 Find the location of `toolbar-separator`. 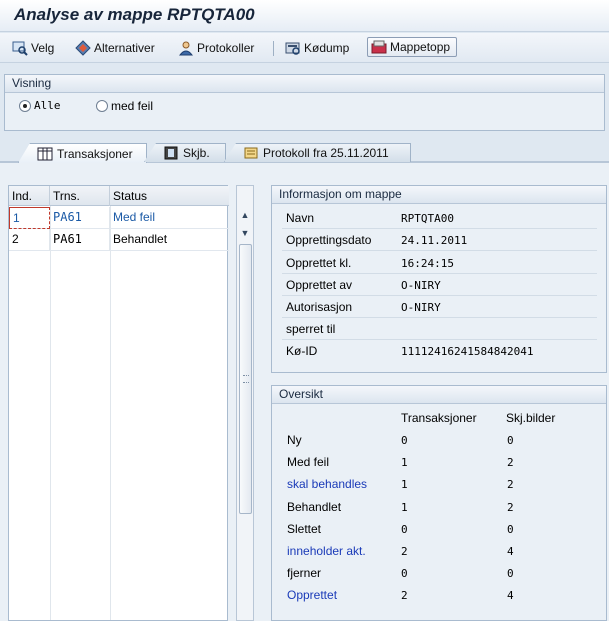

toolbar-separator is located at coordinates (273, 48).